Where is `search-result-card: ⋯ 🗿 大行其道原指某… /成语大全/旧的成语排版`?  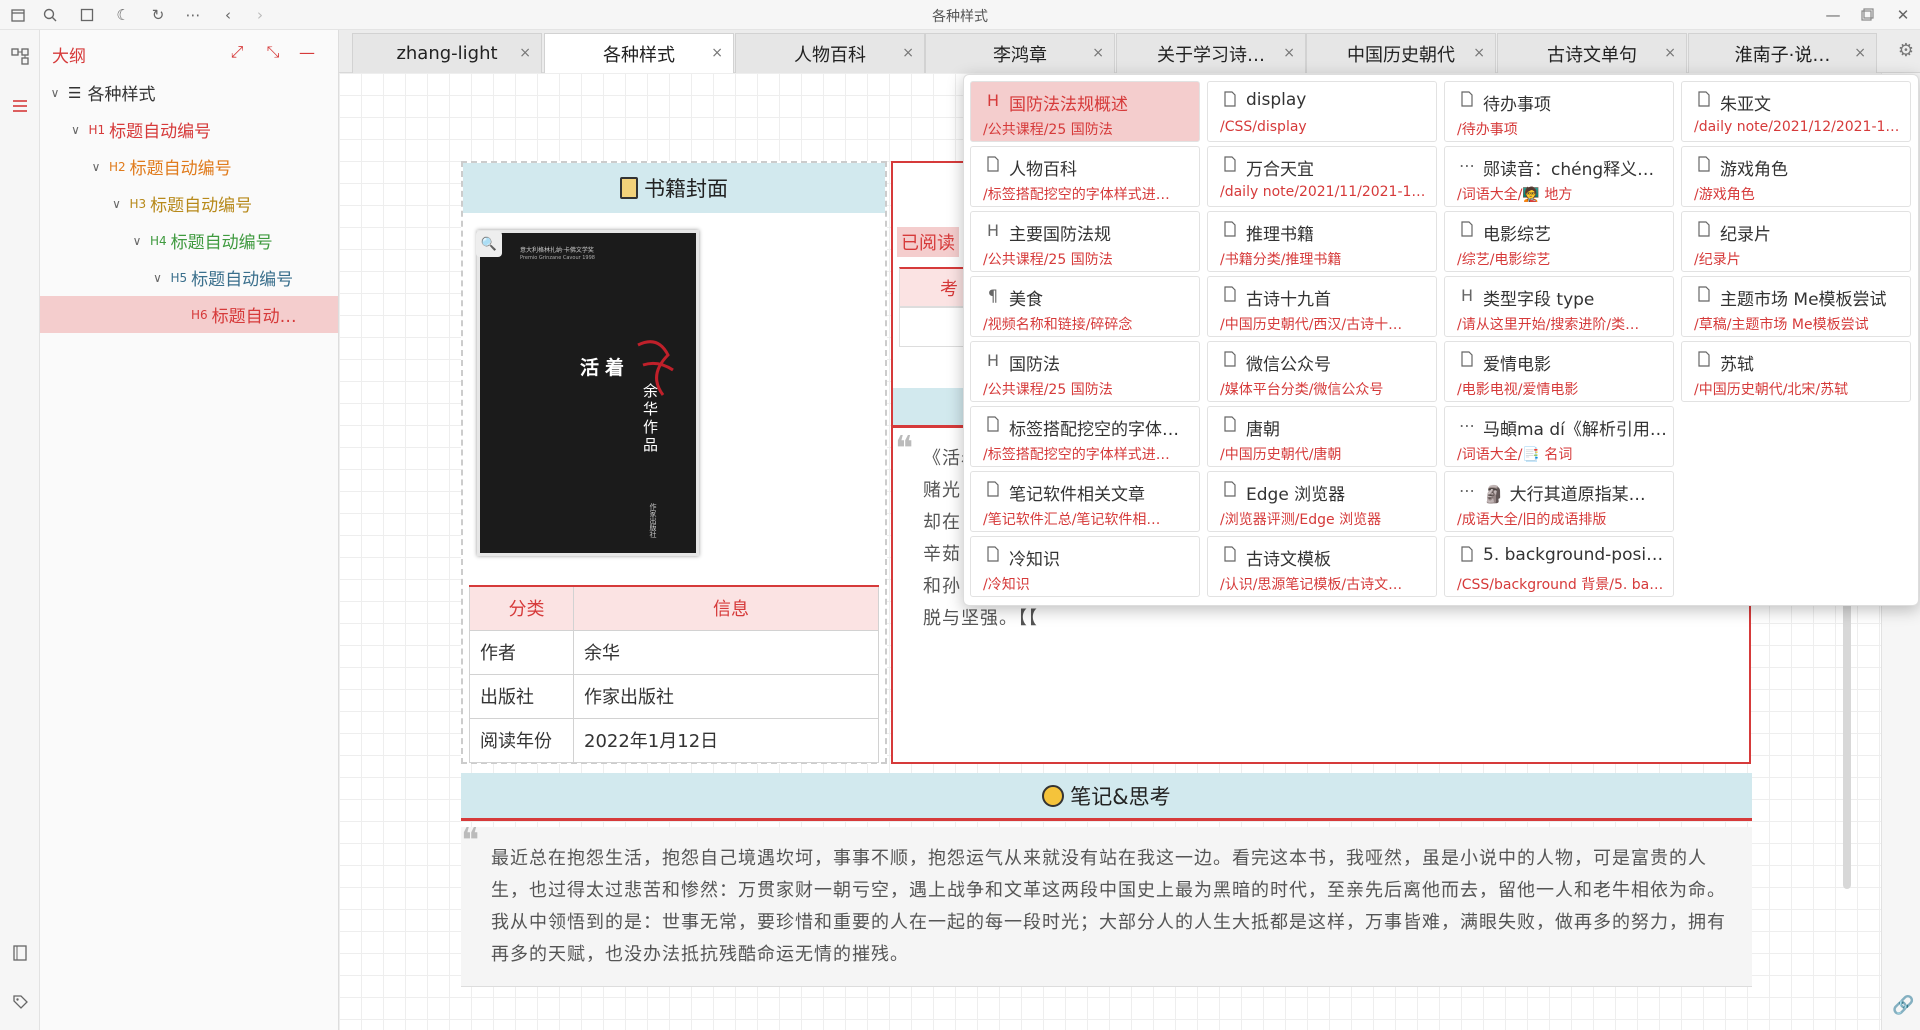
search-result-card: ⋯ 🗿 大行其道原指某… /成语大全/旧的成语排版 is located at coordinates (1559, 501).